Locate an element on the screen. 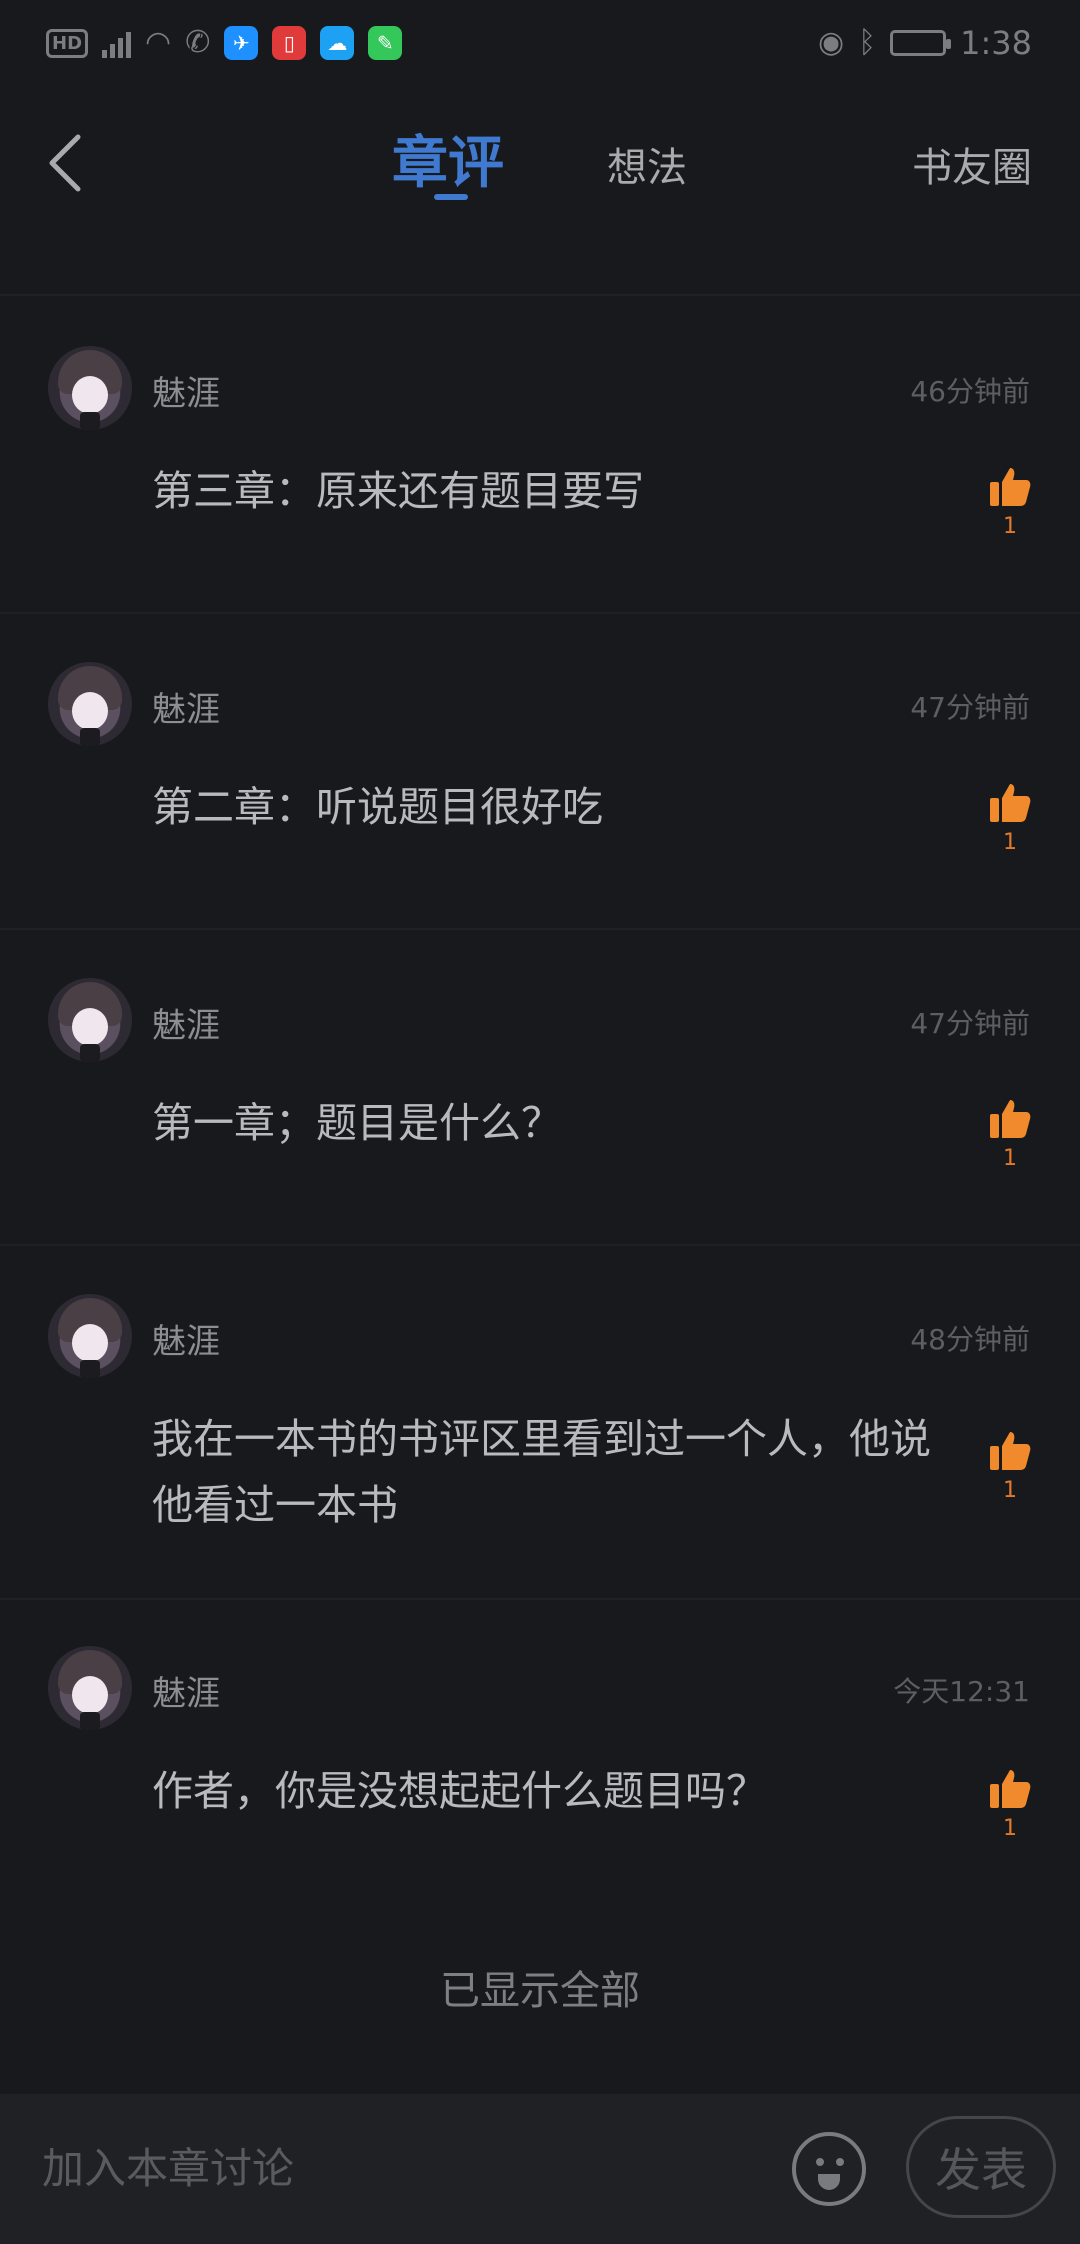 Image resolution: width=1080 pixels, height=2244 pixels. post-button: 发表 is located at coordinates (981, 2167).